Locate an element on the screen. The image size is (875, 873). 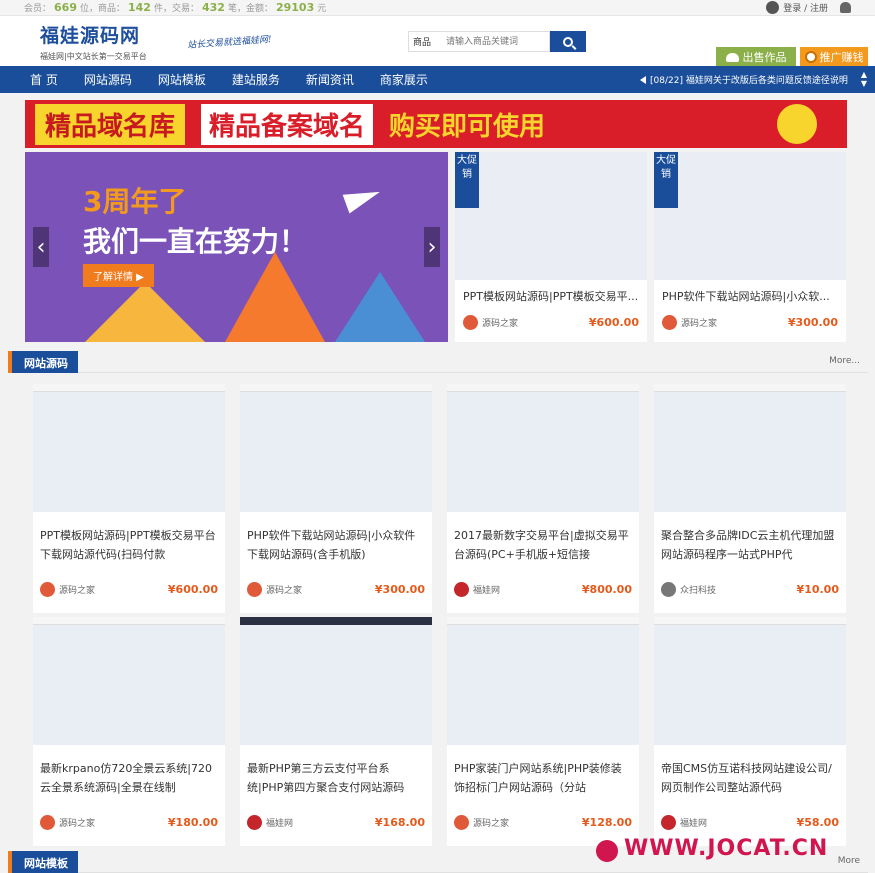
promote-earn-label: 推广赚钱 is located at coordinates (841, 57).